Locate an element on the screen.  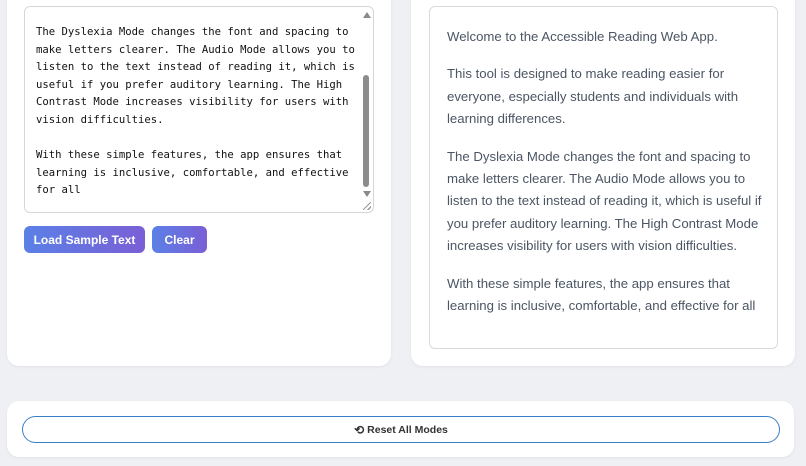
textarea-scrollbar is located at coordinates (366, 106).